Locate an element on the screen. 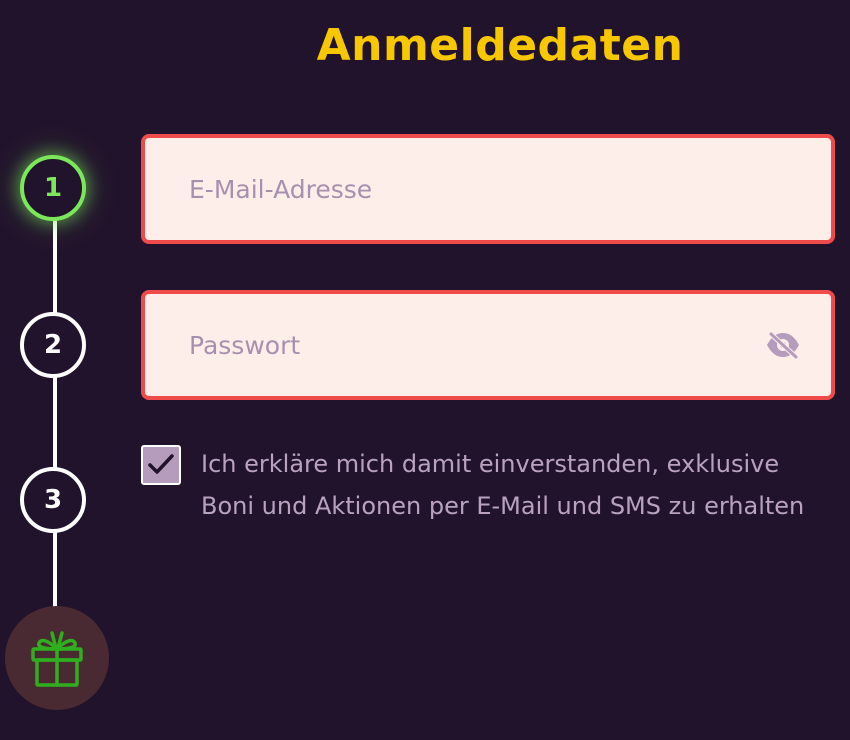  step-1: 1 is located at coordinates (53, 188).